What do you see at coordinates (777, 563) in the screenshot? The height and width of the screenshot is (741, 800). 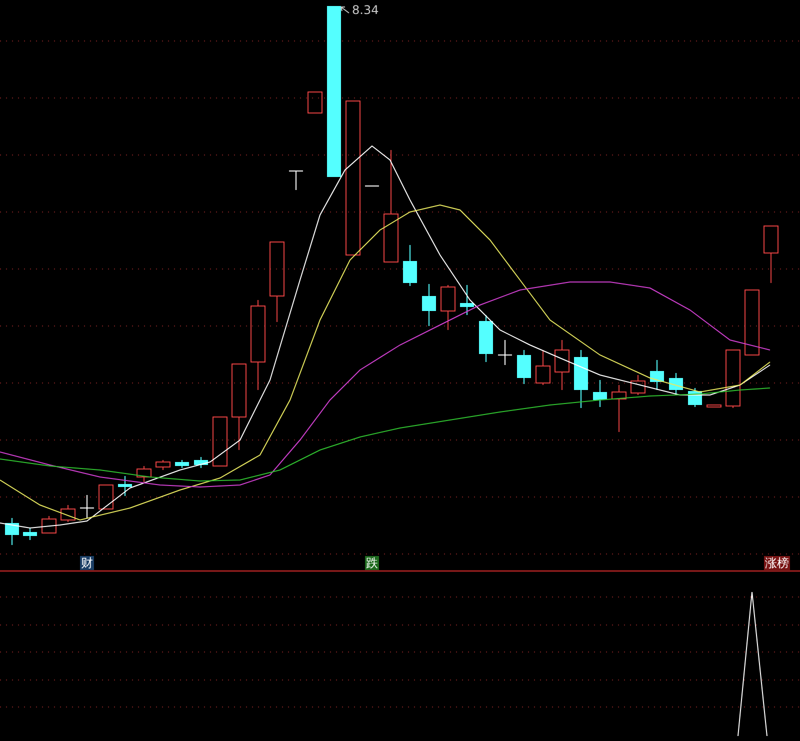 I see `signal-marker: 涨榜` at bounding box center [777, 563].